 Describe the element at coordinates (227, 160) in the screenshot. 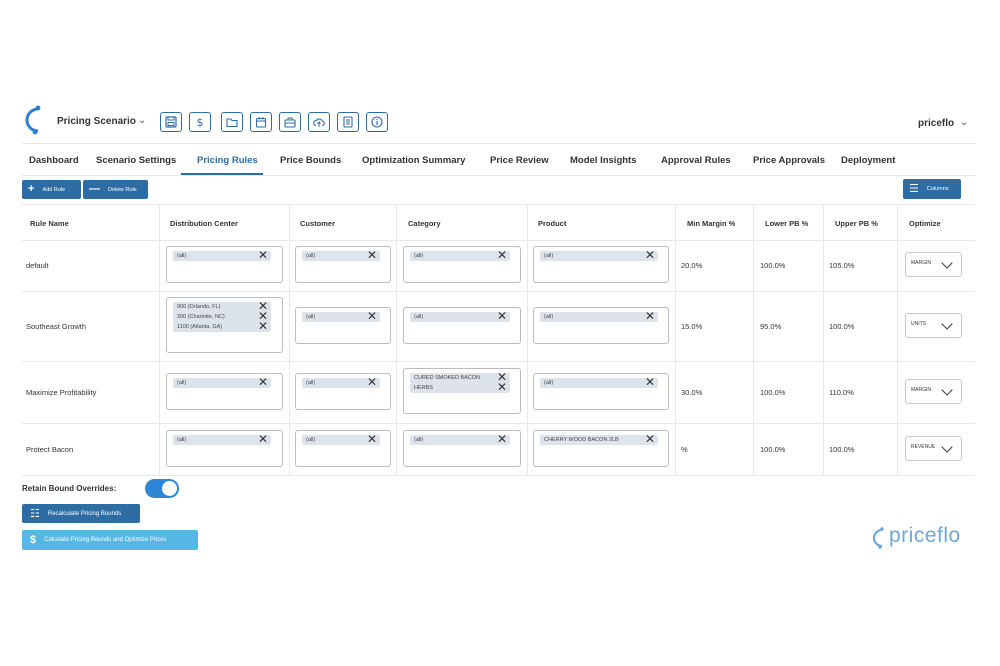

I see `tab-pricing-rules: Pricing Rules` at that location.